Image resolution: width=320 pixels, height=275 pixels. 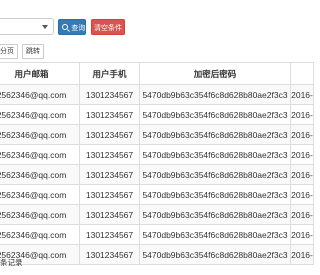 I want to click on column-header-email: 用户邮箱, so click(x=40, y=73).